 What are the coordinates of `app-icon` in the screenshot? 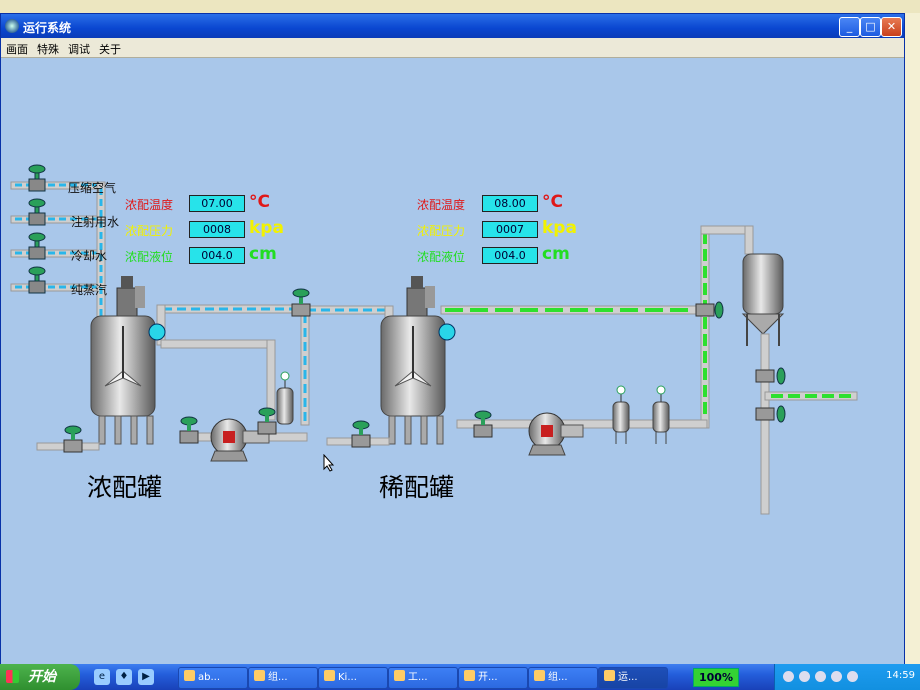 It's located at (12, 26).